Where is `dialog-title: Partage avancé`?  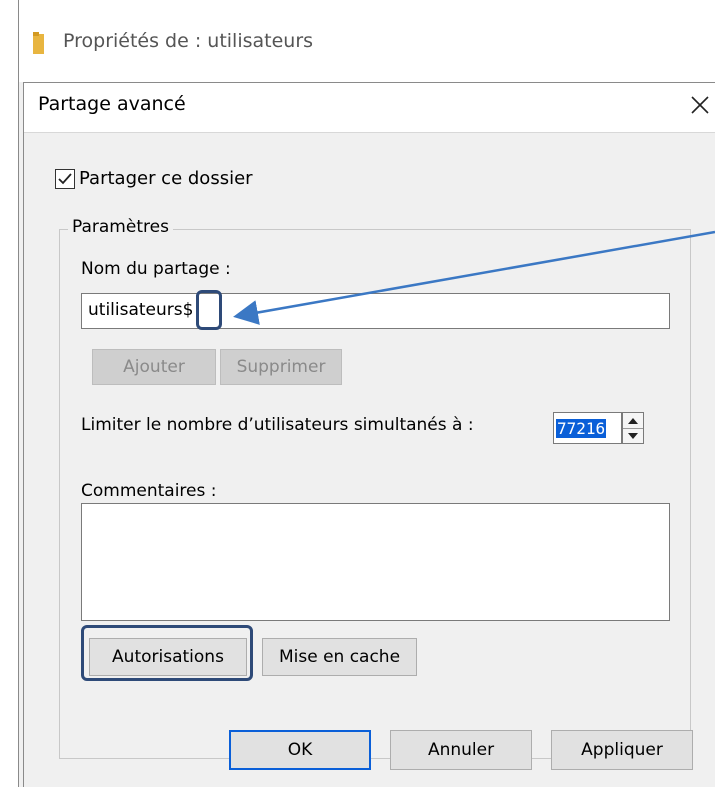 dialog-title: Partage avancé is located at coordinates (112, 104).